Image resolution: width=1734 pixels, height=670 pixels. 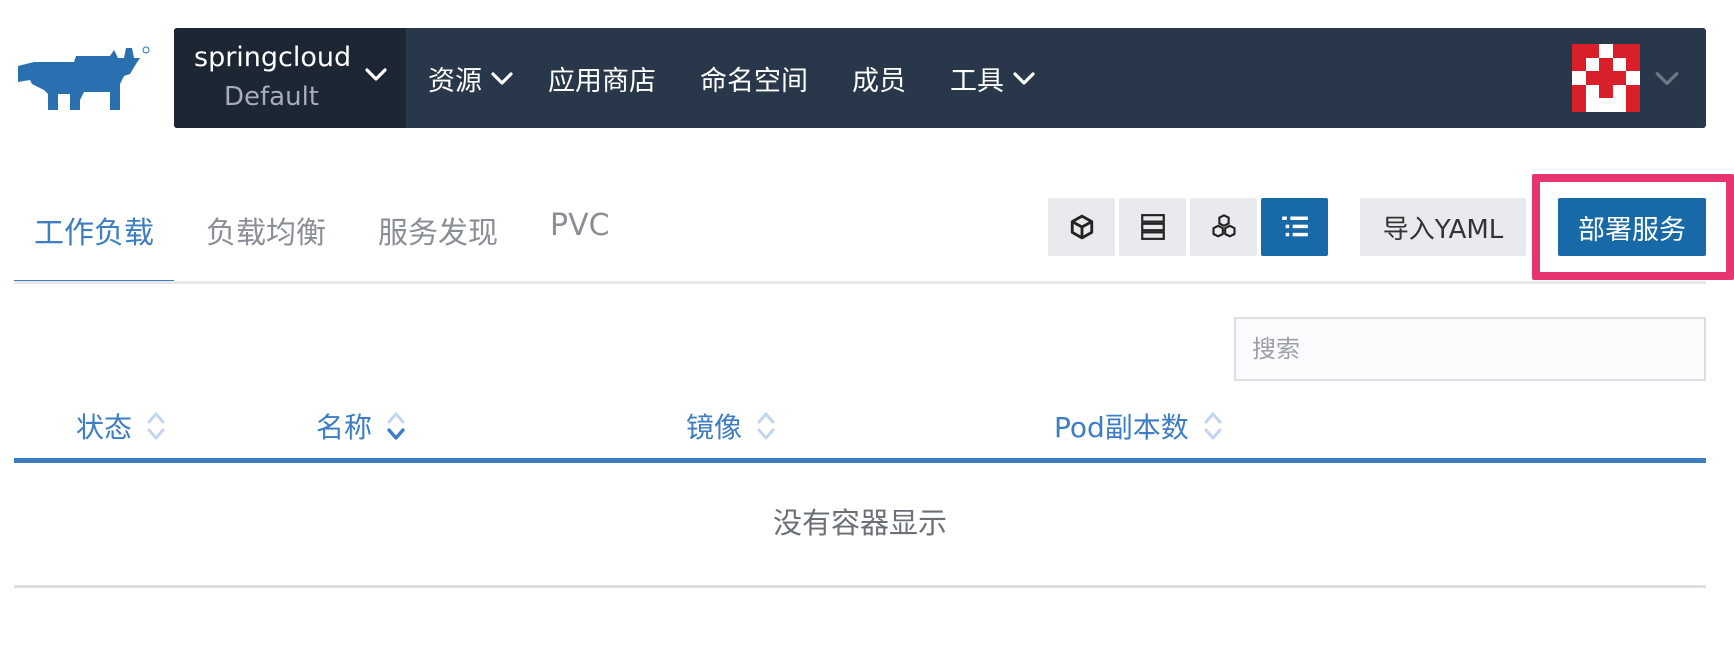 I want to click on column-label: 名称, so click(x=344, y=427).